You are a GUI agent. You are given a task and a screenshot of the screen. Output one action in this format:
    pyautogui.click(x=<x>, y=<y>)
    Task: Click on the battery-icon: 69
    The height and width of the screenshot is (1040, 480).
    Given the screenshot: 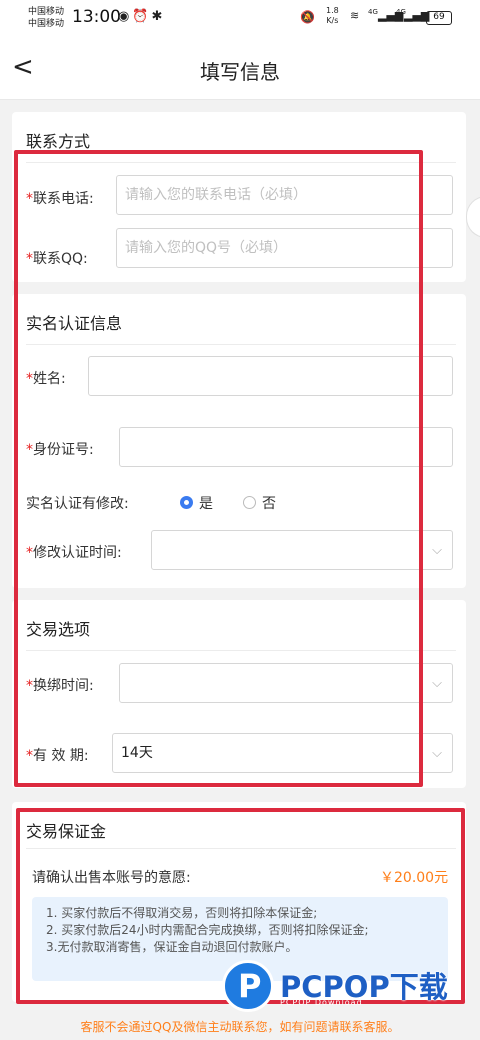 What is the action you would take?
    pyautogui.click(x=439, y=18)
    